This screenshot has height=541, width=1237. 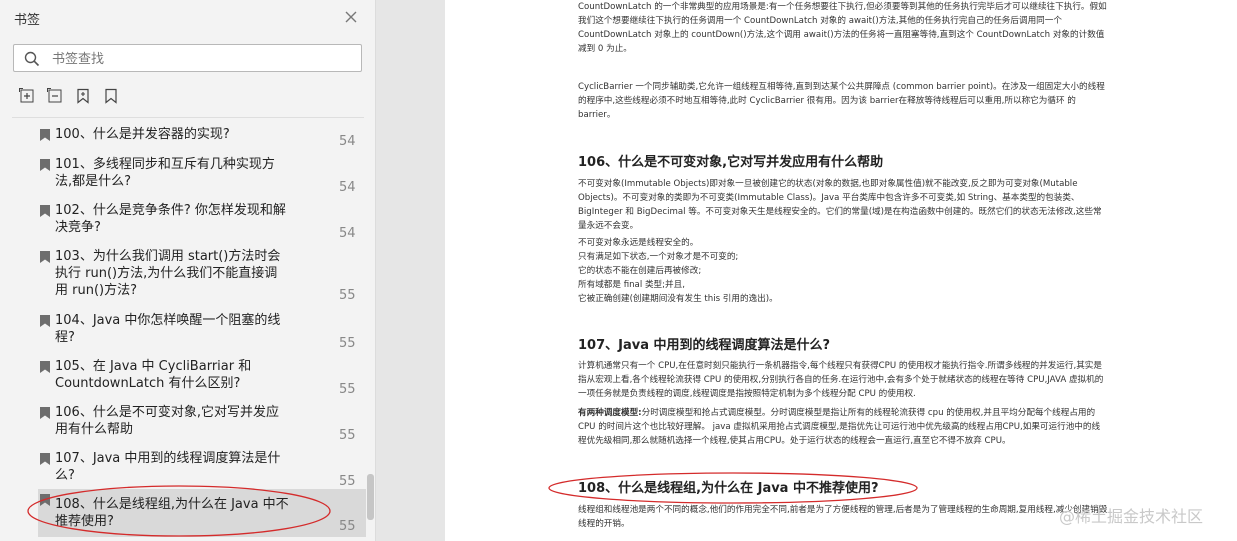 I want to click on watermark: @稀土掘金技术社区, so click(x=1131, y=516).